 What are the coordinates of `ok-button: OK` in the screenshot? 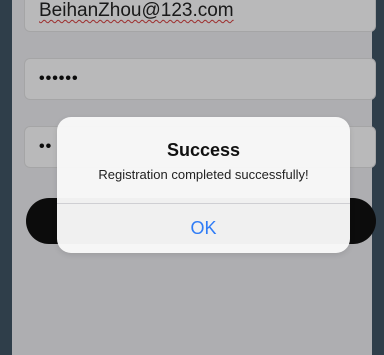 It's located at (203, 228).